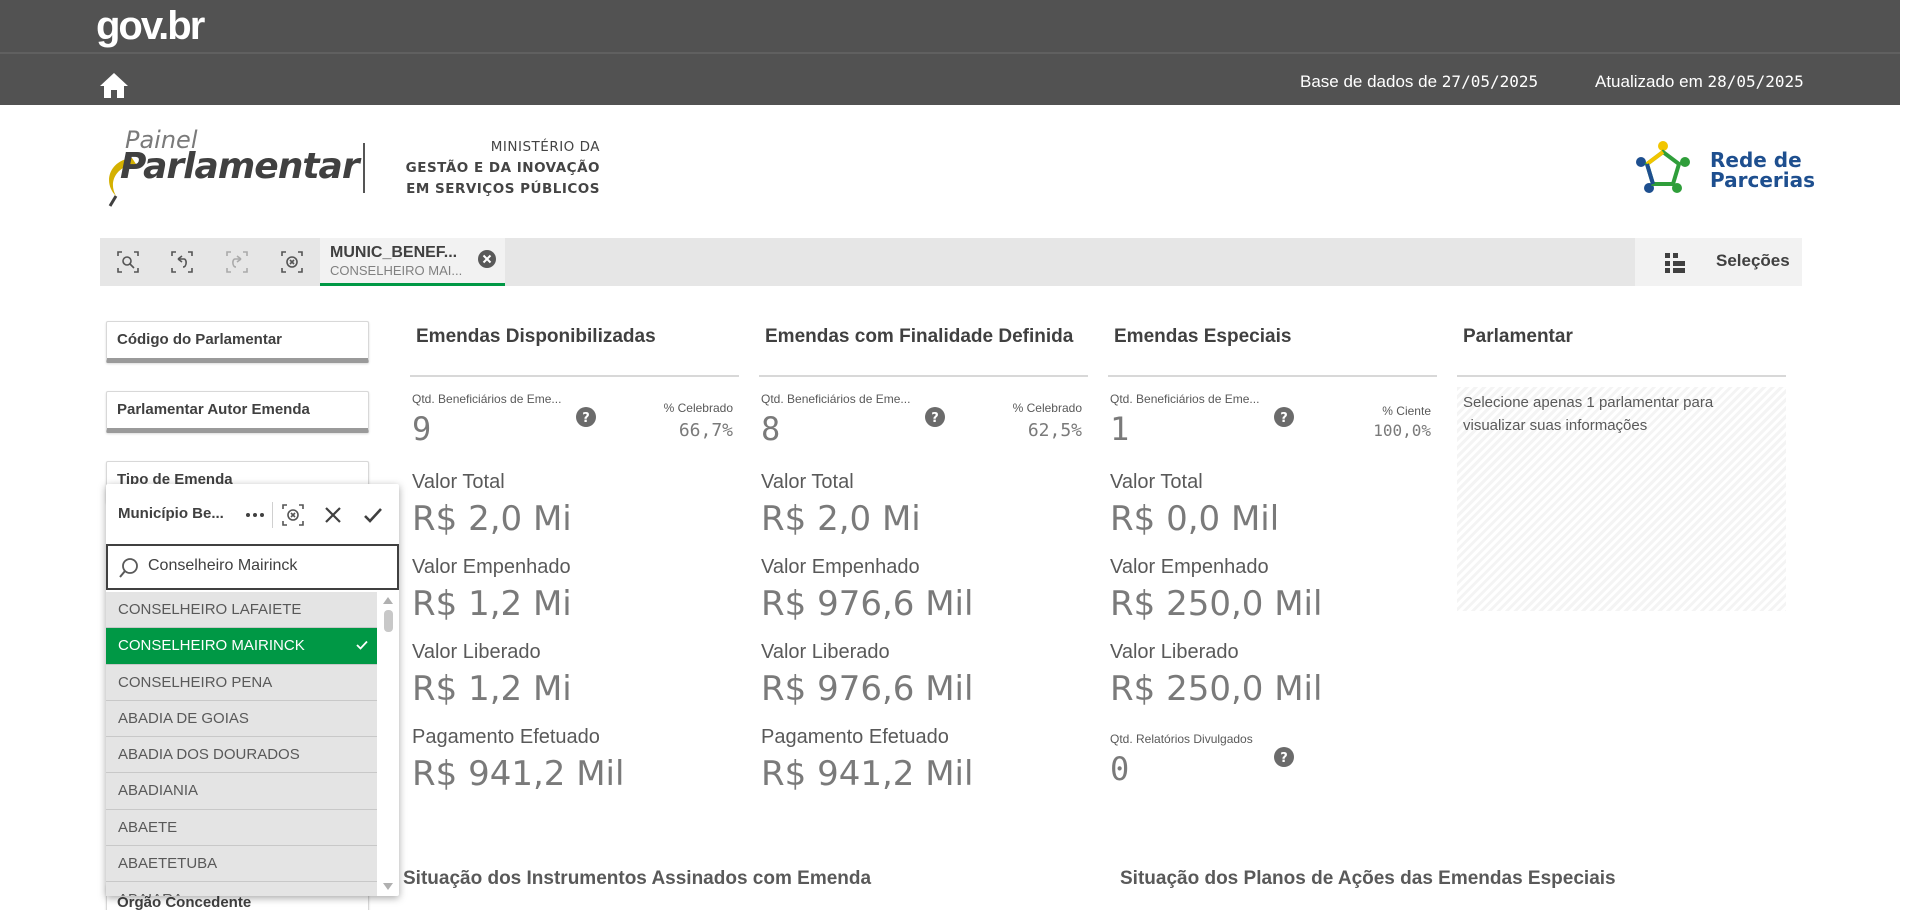 The image size is (1919, 910). I want to click on list-item-label: ABADIA DE GOIAS, so click(183, 718).